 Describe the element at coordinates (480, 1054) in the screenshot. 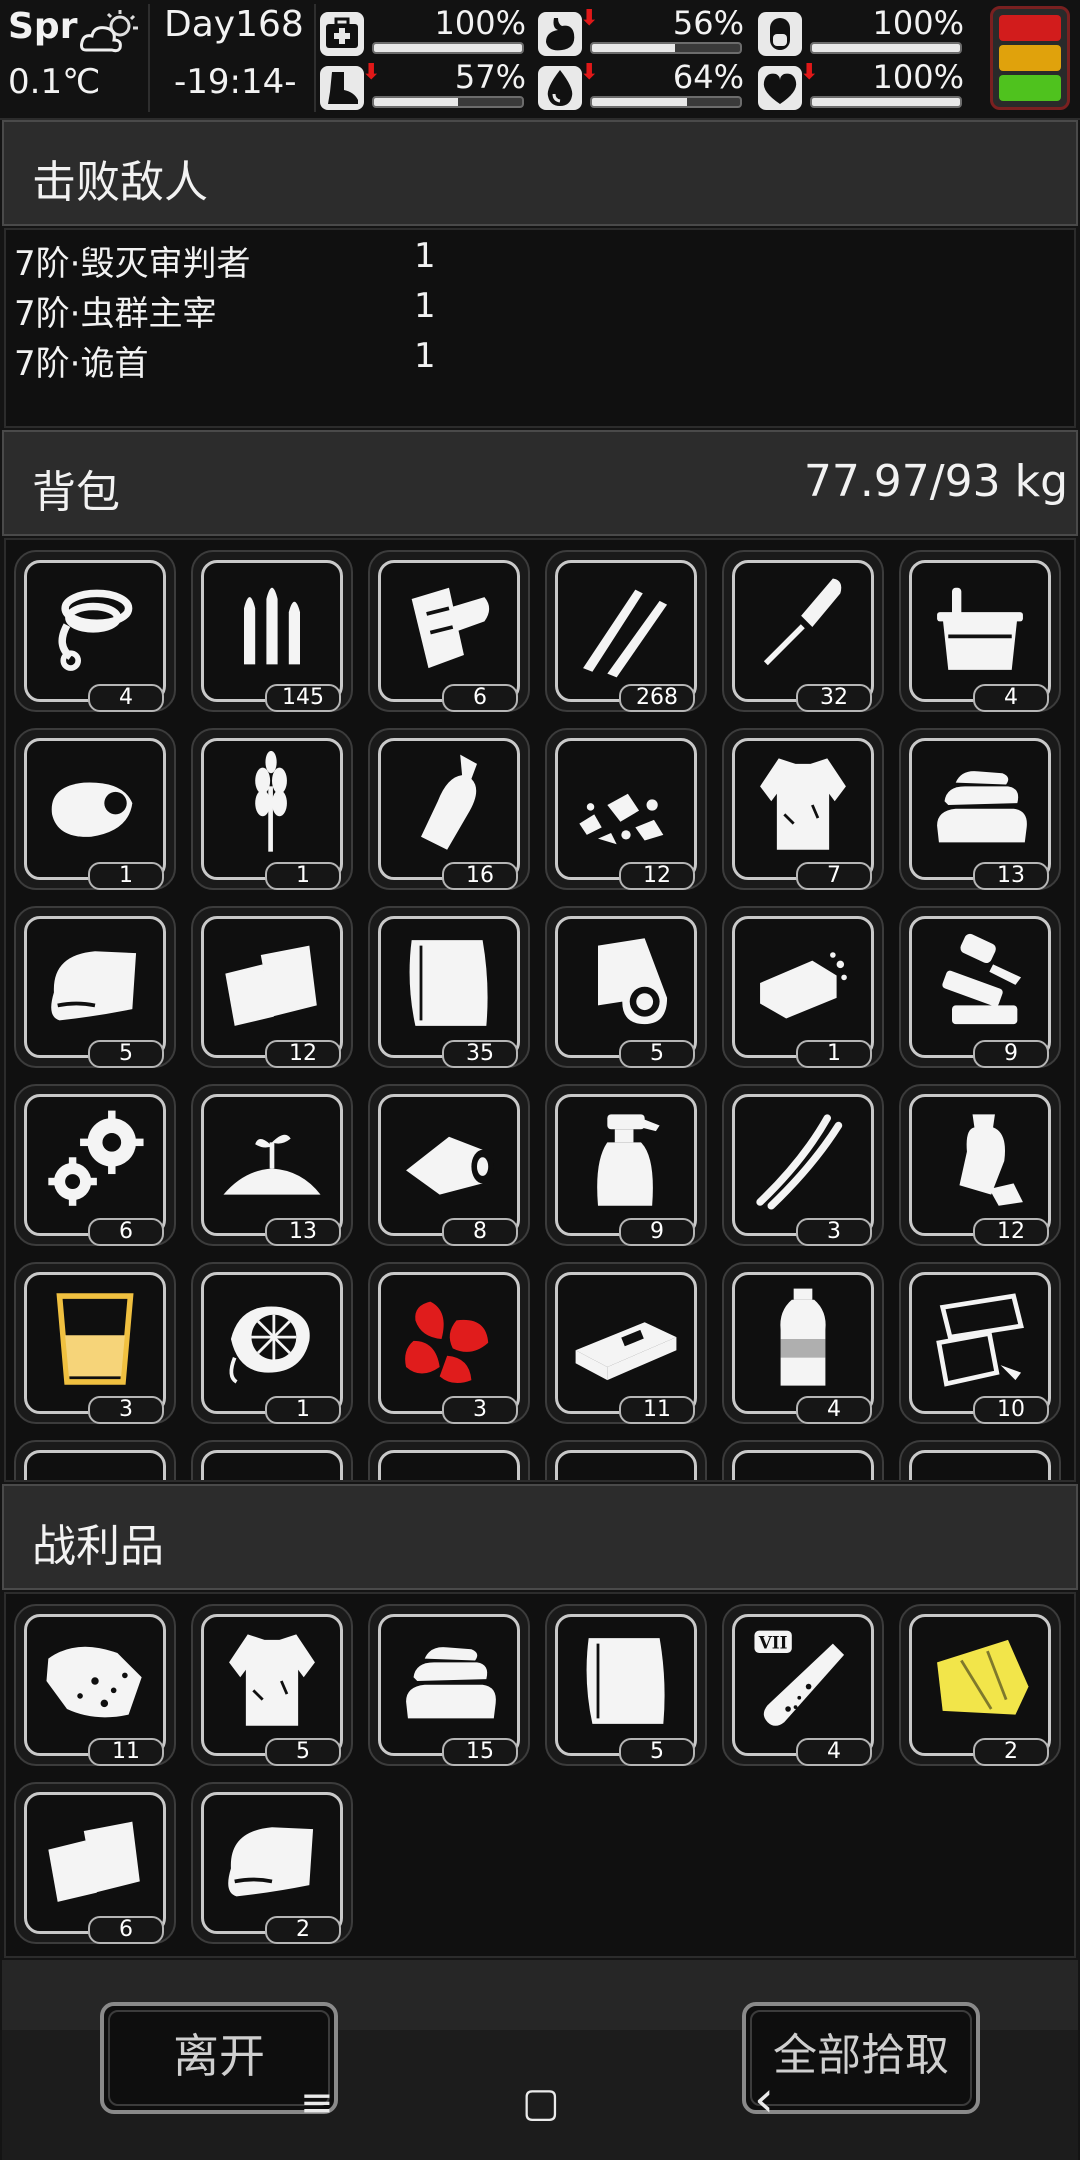

I see `item-quantity: 35` at that location.